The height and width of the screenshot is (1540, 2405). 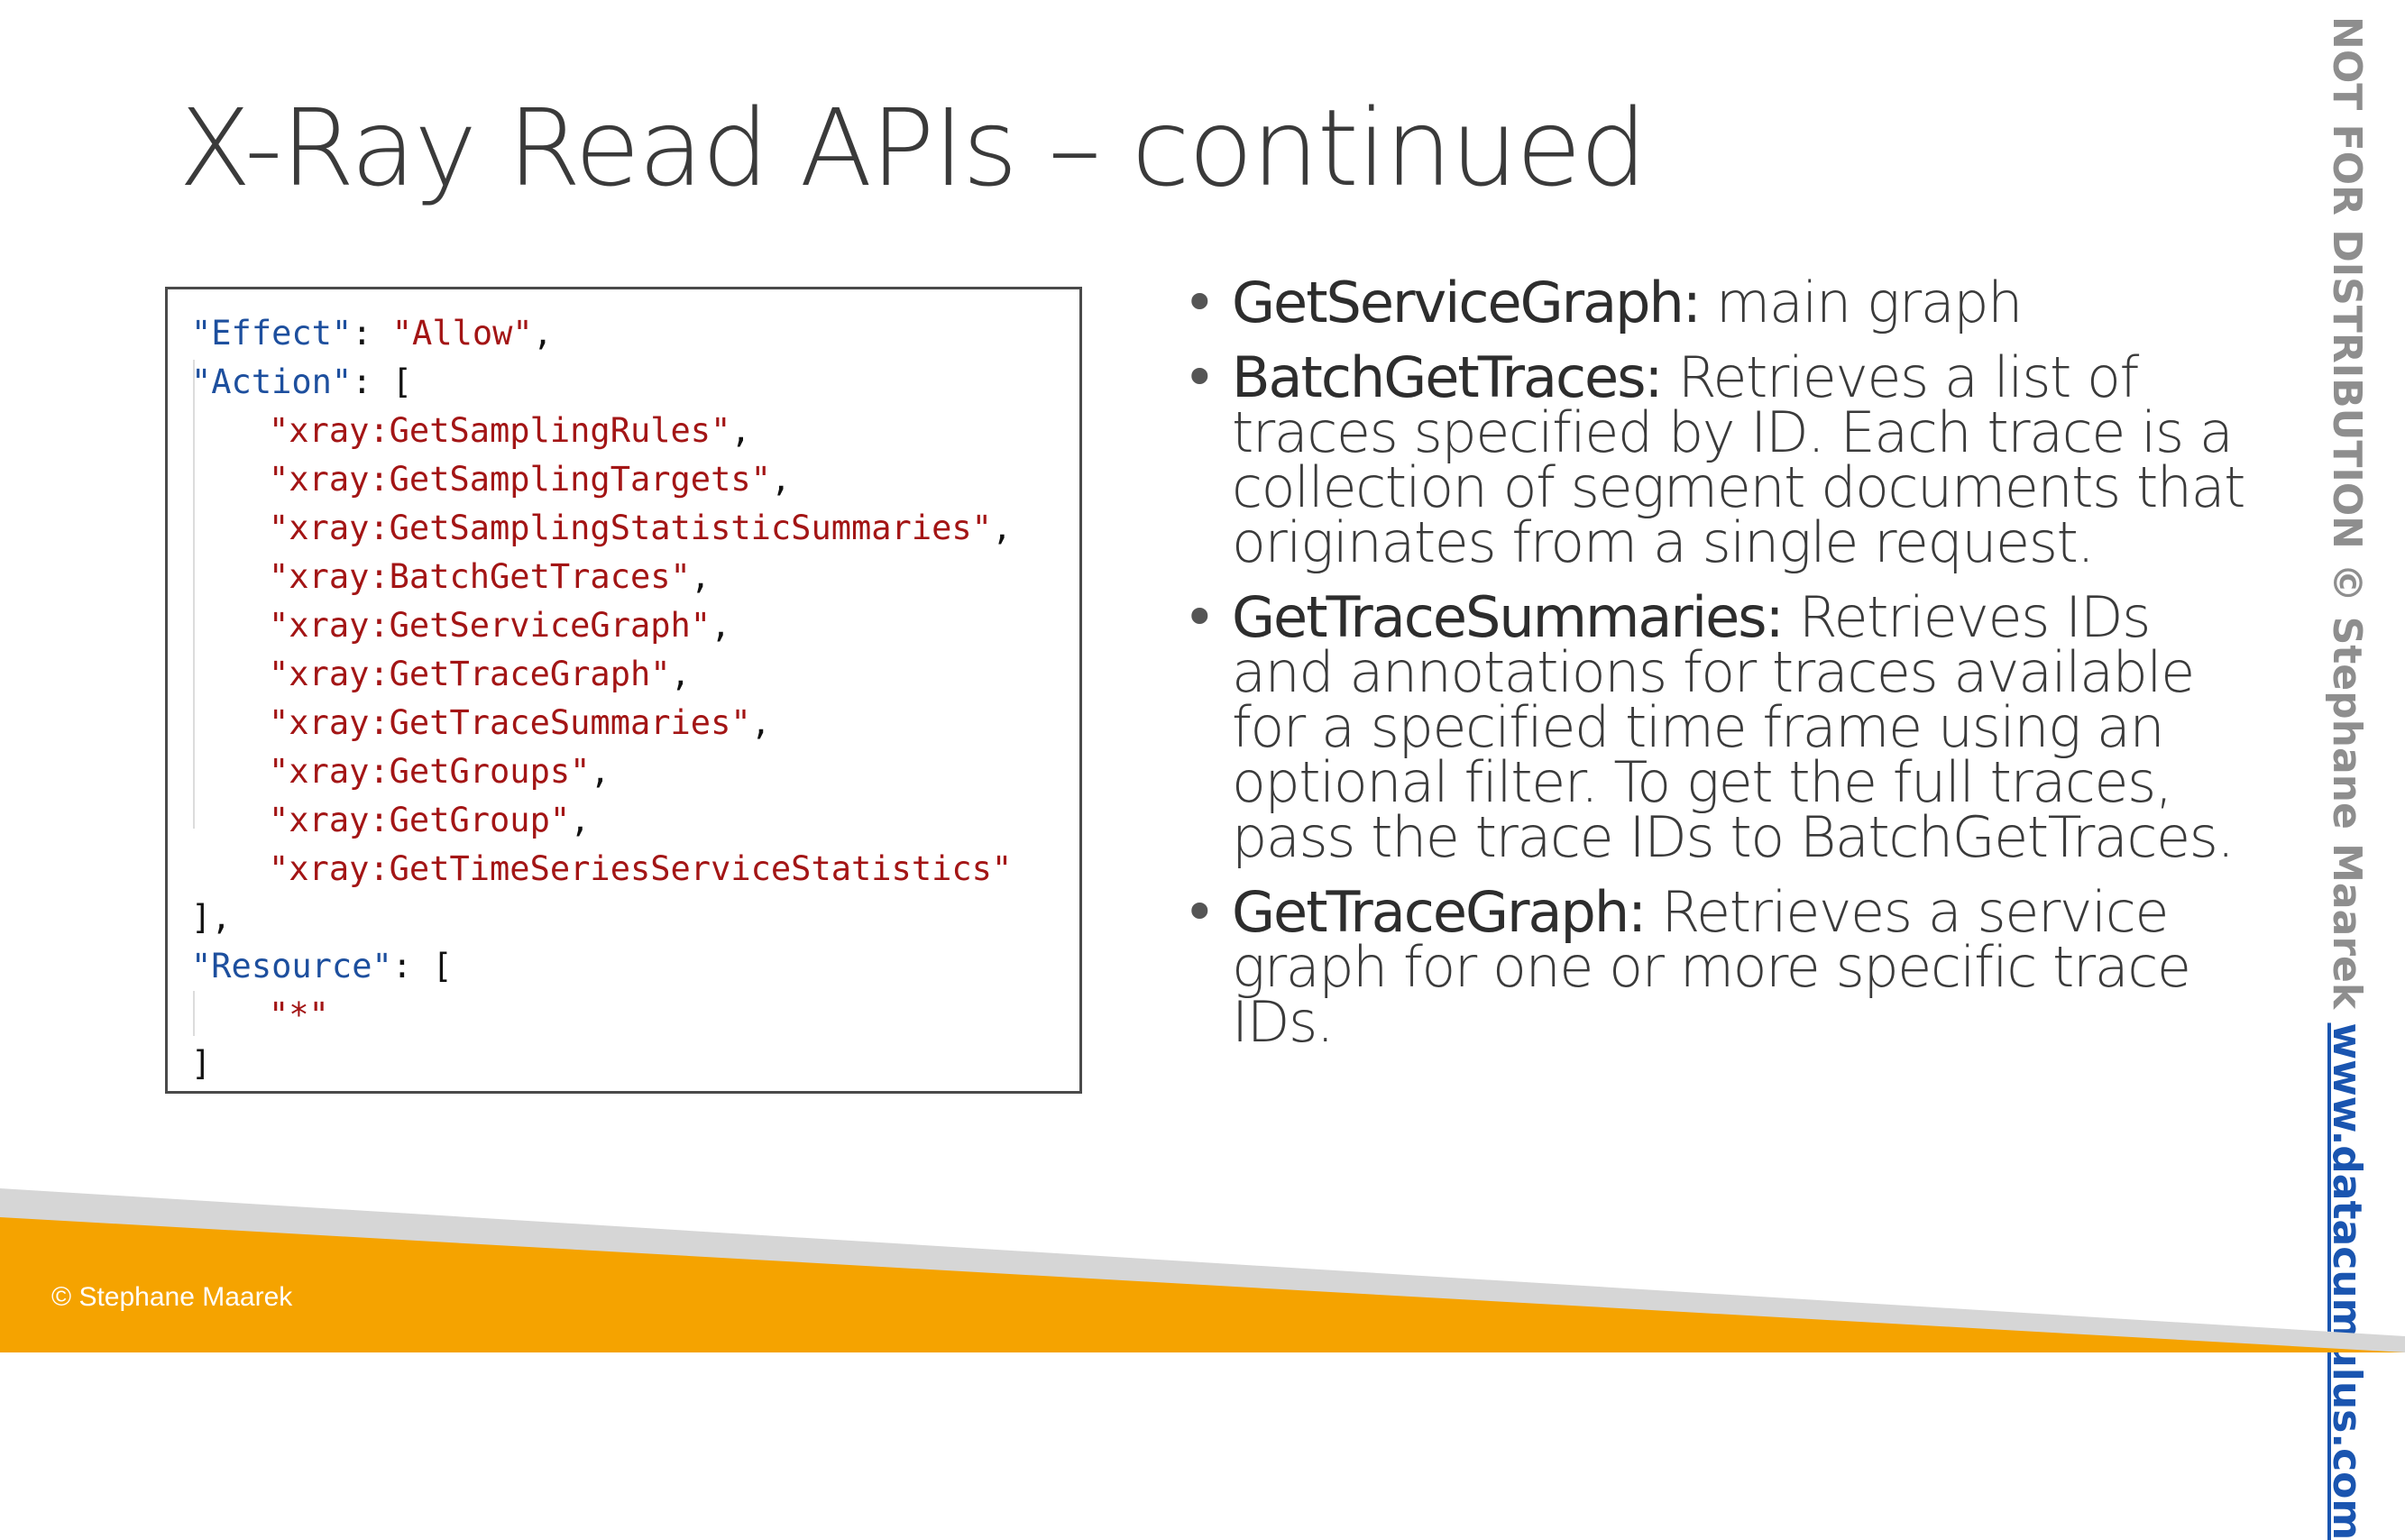 What do you see at coordinates (480, 674) in the screenshot?
I see `code-line-action-item: "xray:GetTraceGraph",` at bounding box center [480, 674].